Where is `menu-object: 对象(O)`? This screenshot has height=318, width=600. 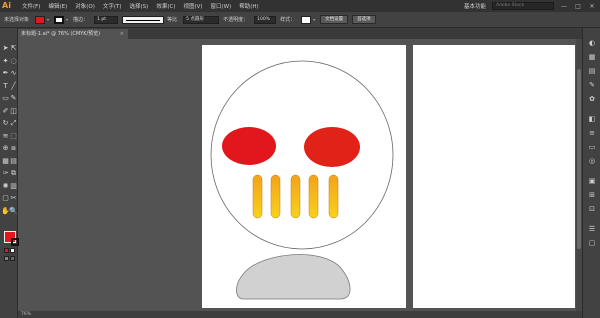 menu-object: 对象(O) is located at coordinates (85, 6).